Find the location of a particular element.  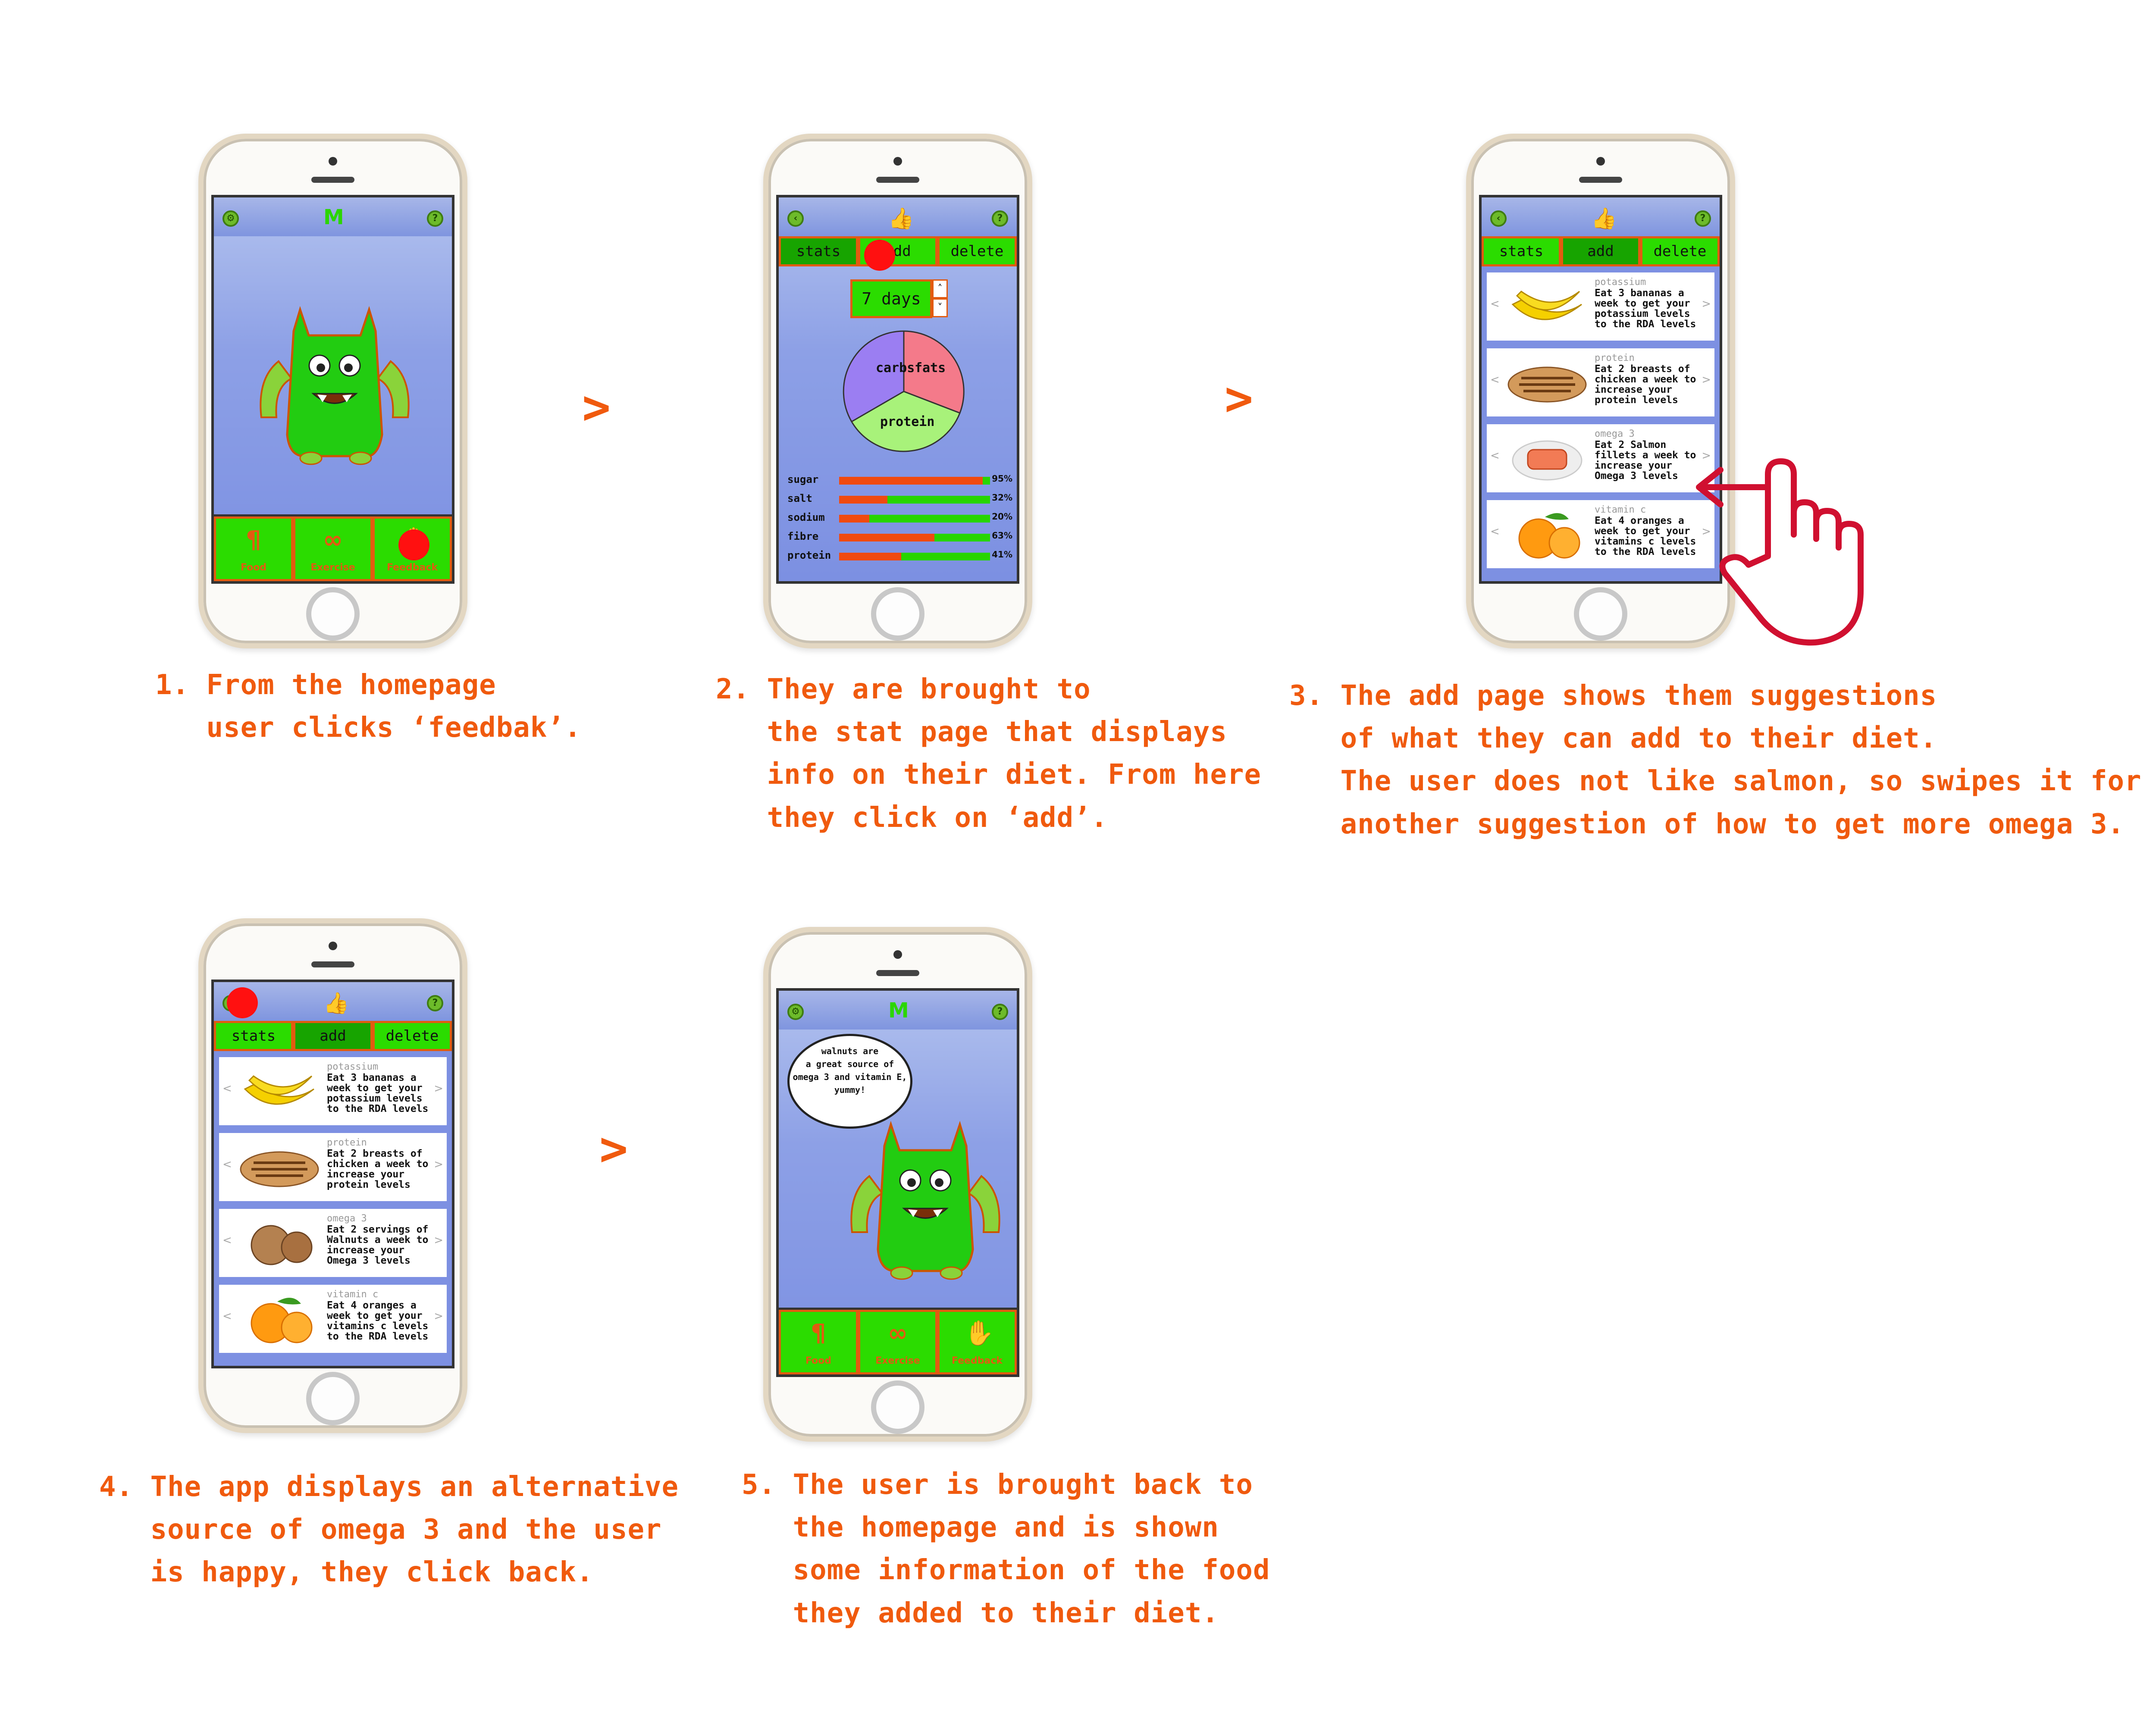

step-arrow-1: > is located at coordinates (596, 407).